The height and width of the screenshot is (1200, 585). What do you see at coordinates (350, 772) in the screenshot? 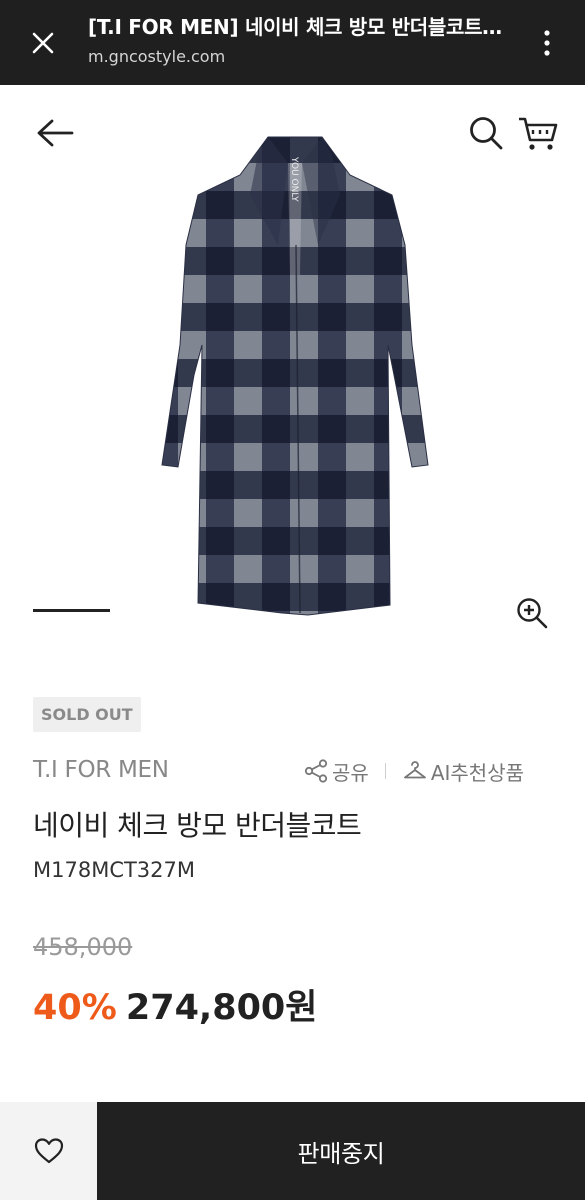
I see `share-label: 공유` at bounding box center [350, 772].